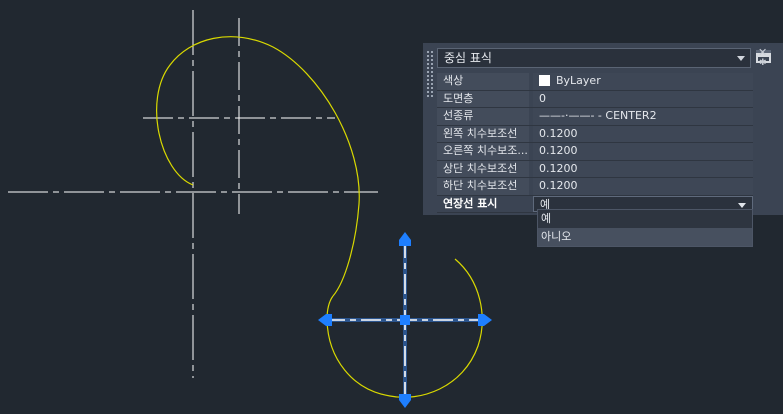  I want to click on color-value: ByLayer, so click(578, 80).